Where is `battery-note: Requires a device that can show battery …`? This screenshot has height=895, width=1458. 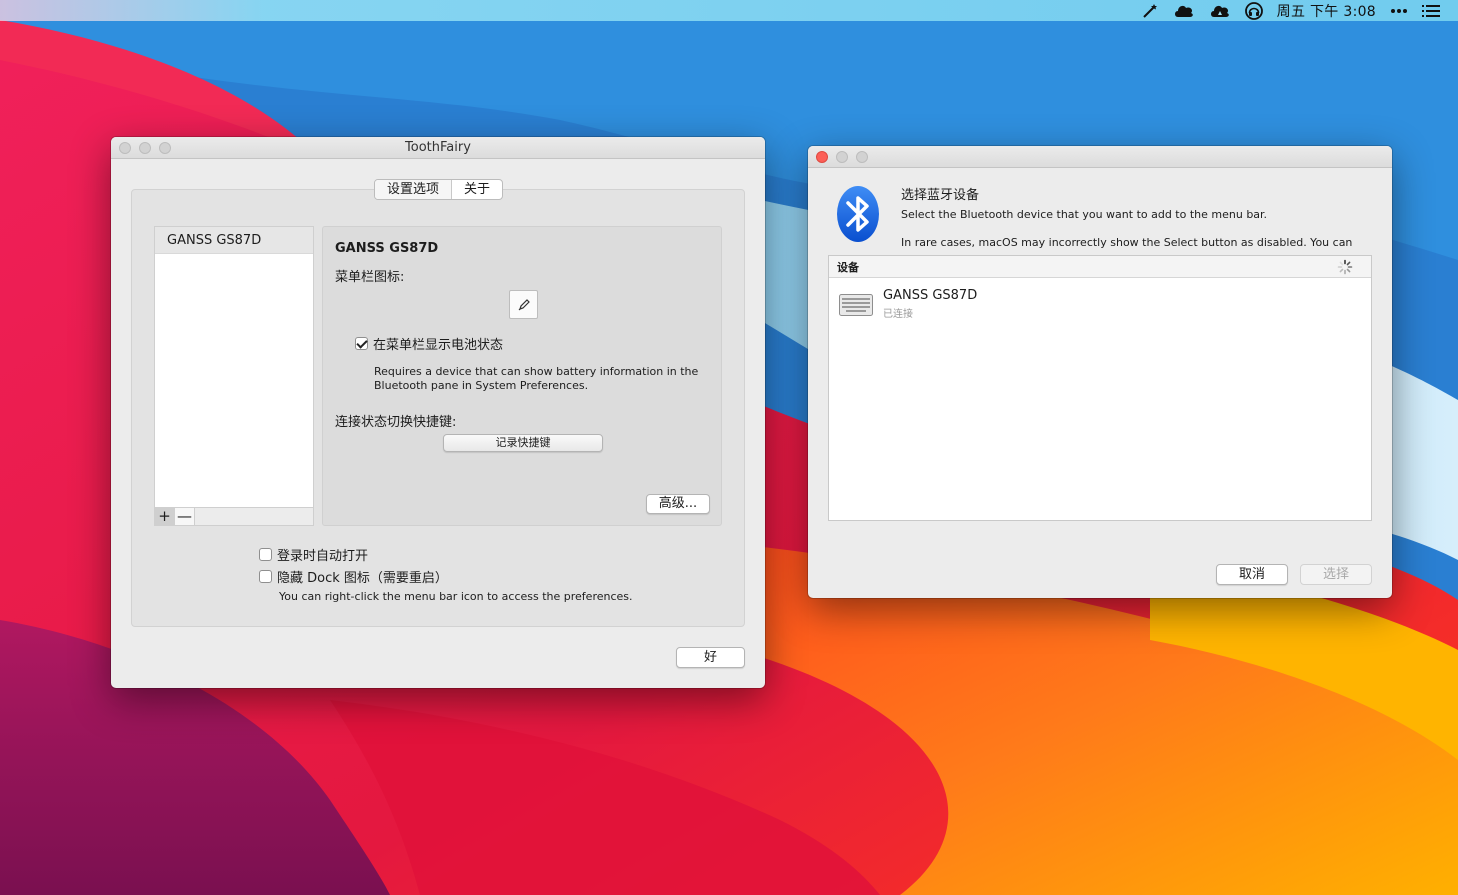
battery-note: Requires a device that can show battery … is located at coordinates (536, 378).